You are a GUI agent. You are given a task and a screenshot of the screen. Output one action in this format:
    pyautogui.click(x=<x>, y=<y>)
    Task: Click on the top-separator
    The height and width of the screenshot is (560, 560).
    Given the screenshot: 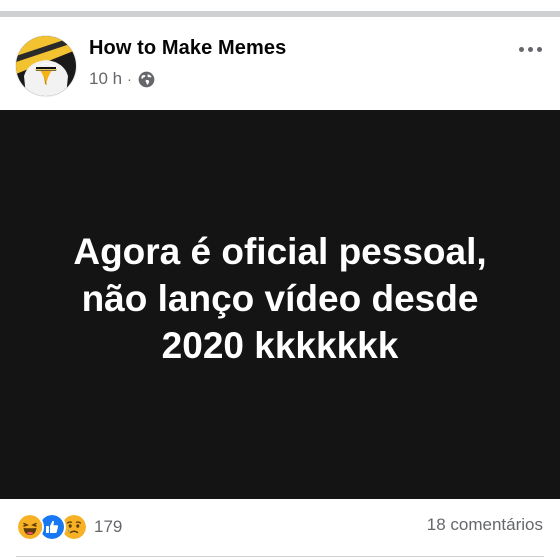 What is the action you would take?
    pyautogui.click(x=280, y=9)
    